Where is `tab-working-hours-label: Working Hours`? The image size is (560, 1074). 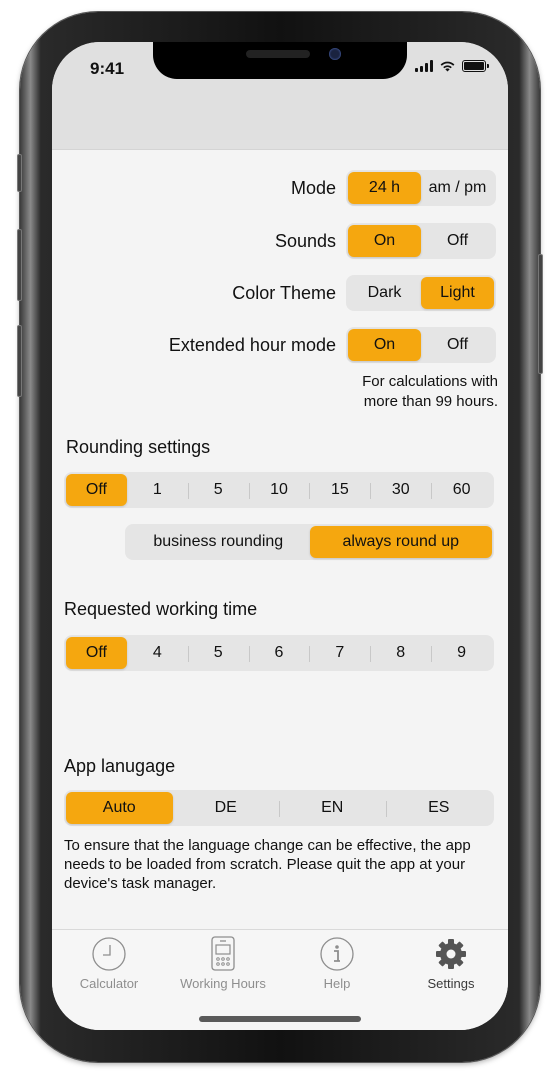
tab-working-hours-label: Working Hours is located at coordinates (223, 983).